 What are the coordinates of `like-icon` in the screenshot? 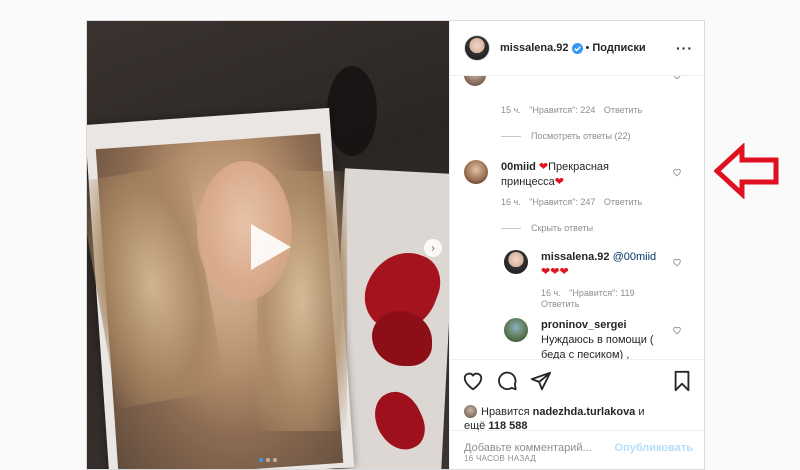 It's located at (473, 381).